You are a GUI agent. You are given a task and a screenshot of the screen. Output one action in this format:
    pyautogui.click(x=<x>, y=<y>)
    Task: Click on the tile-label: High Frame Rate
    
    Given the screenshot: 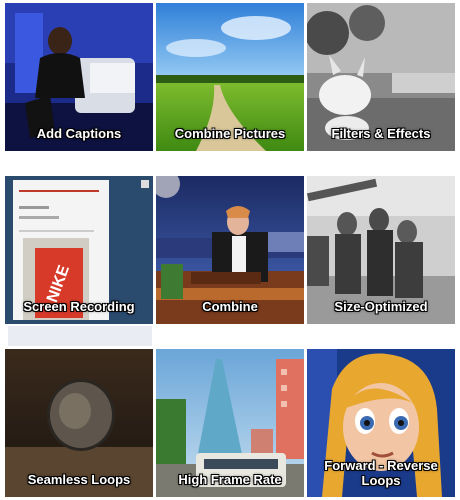 What is the action you would take?
    pyautogui.click(x=230, y=479)
    